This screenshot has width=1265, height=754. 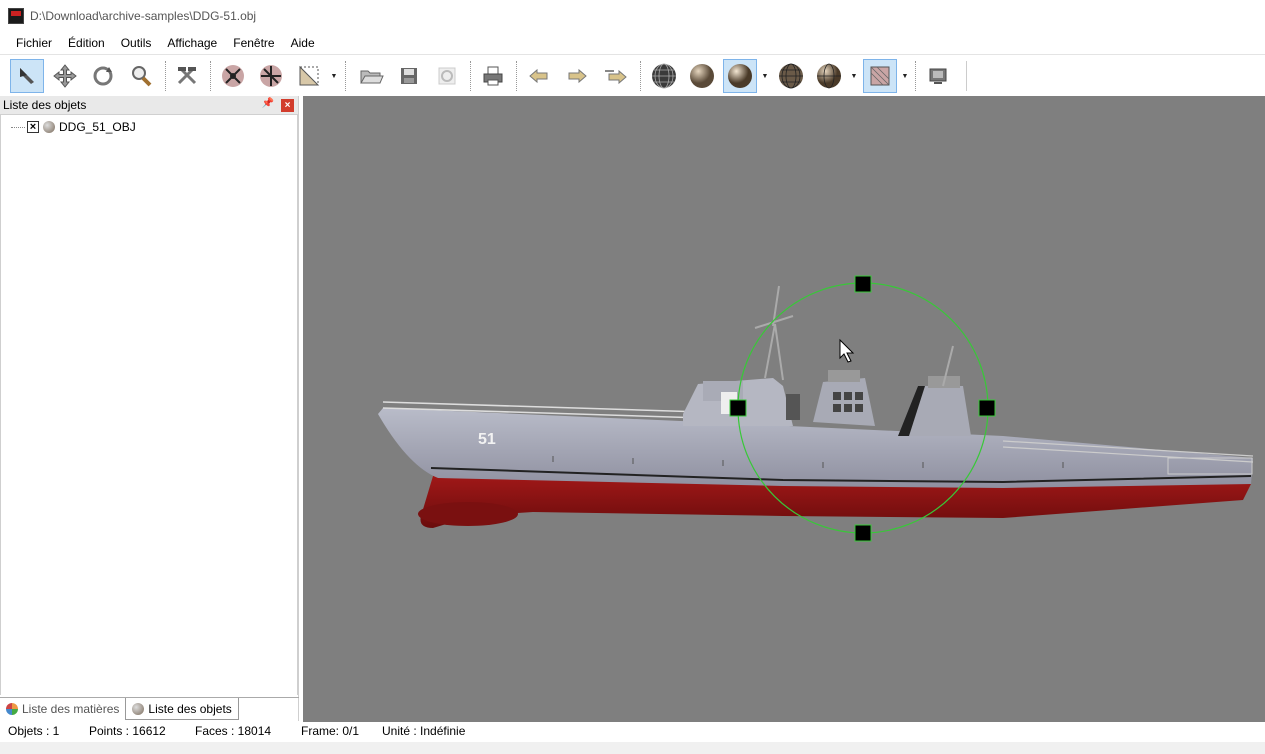 What do you see at coordinates (854, 76) in the screenshot?
I see `display-dropdown-icon: ▼` at bounding box center [854, 76].